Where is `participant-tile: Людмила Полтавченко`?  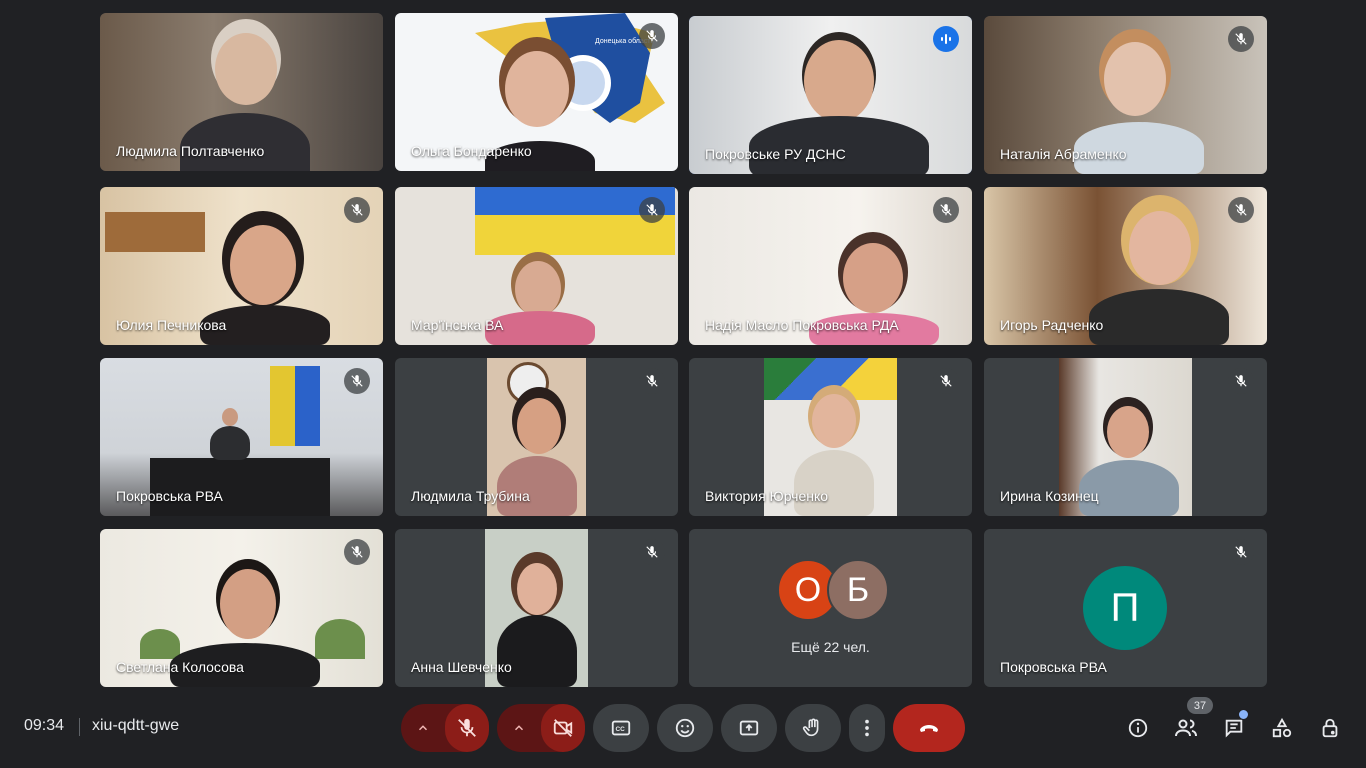
participant-tile: Людмила Полтавченко is located at coordinates (241, 92).